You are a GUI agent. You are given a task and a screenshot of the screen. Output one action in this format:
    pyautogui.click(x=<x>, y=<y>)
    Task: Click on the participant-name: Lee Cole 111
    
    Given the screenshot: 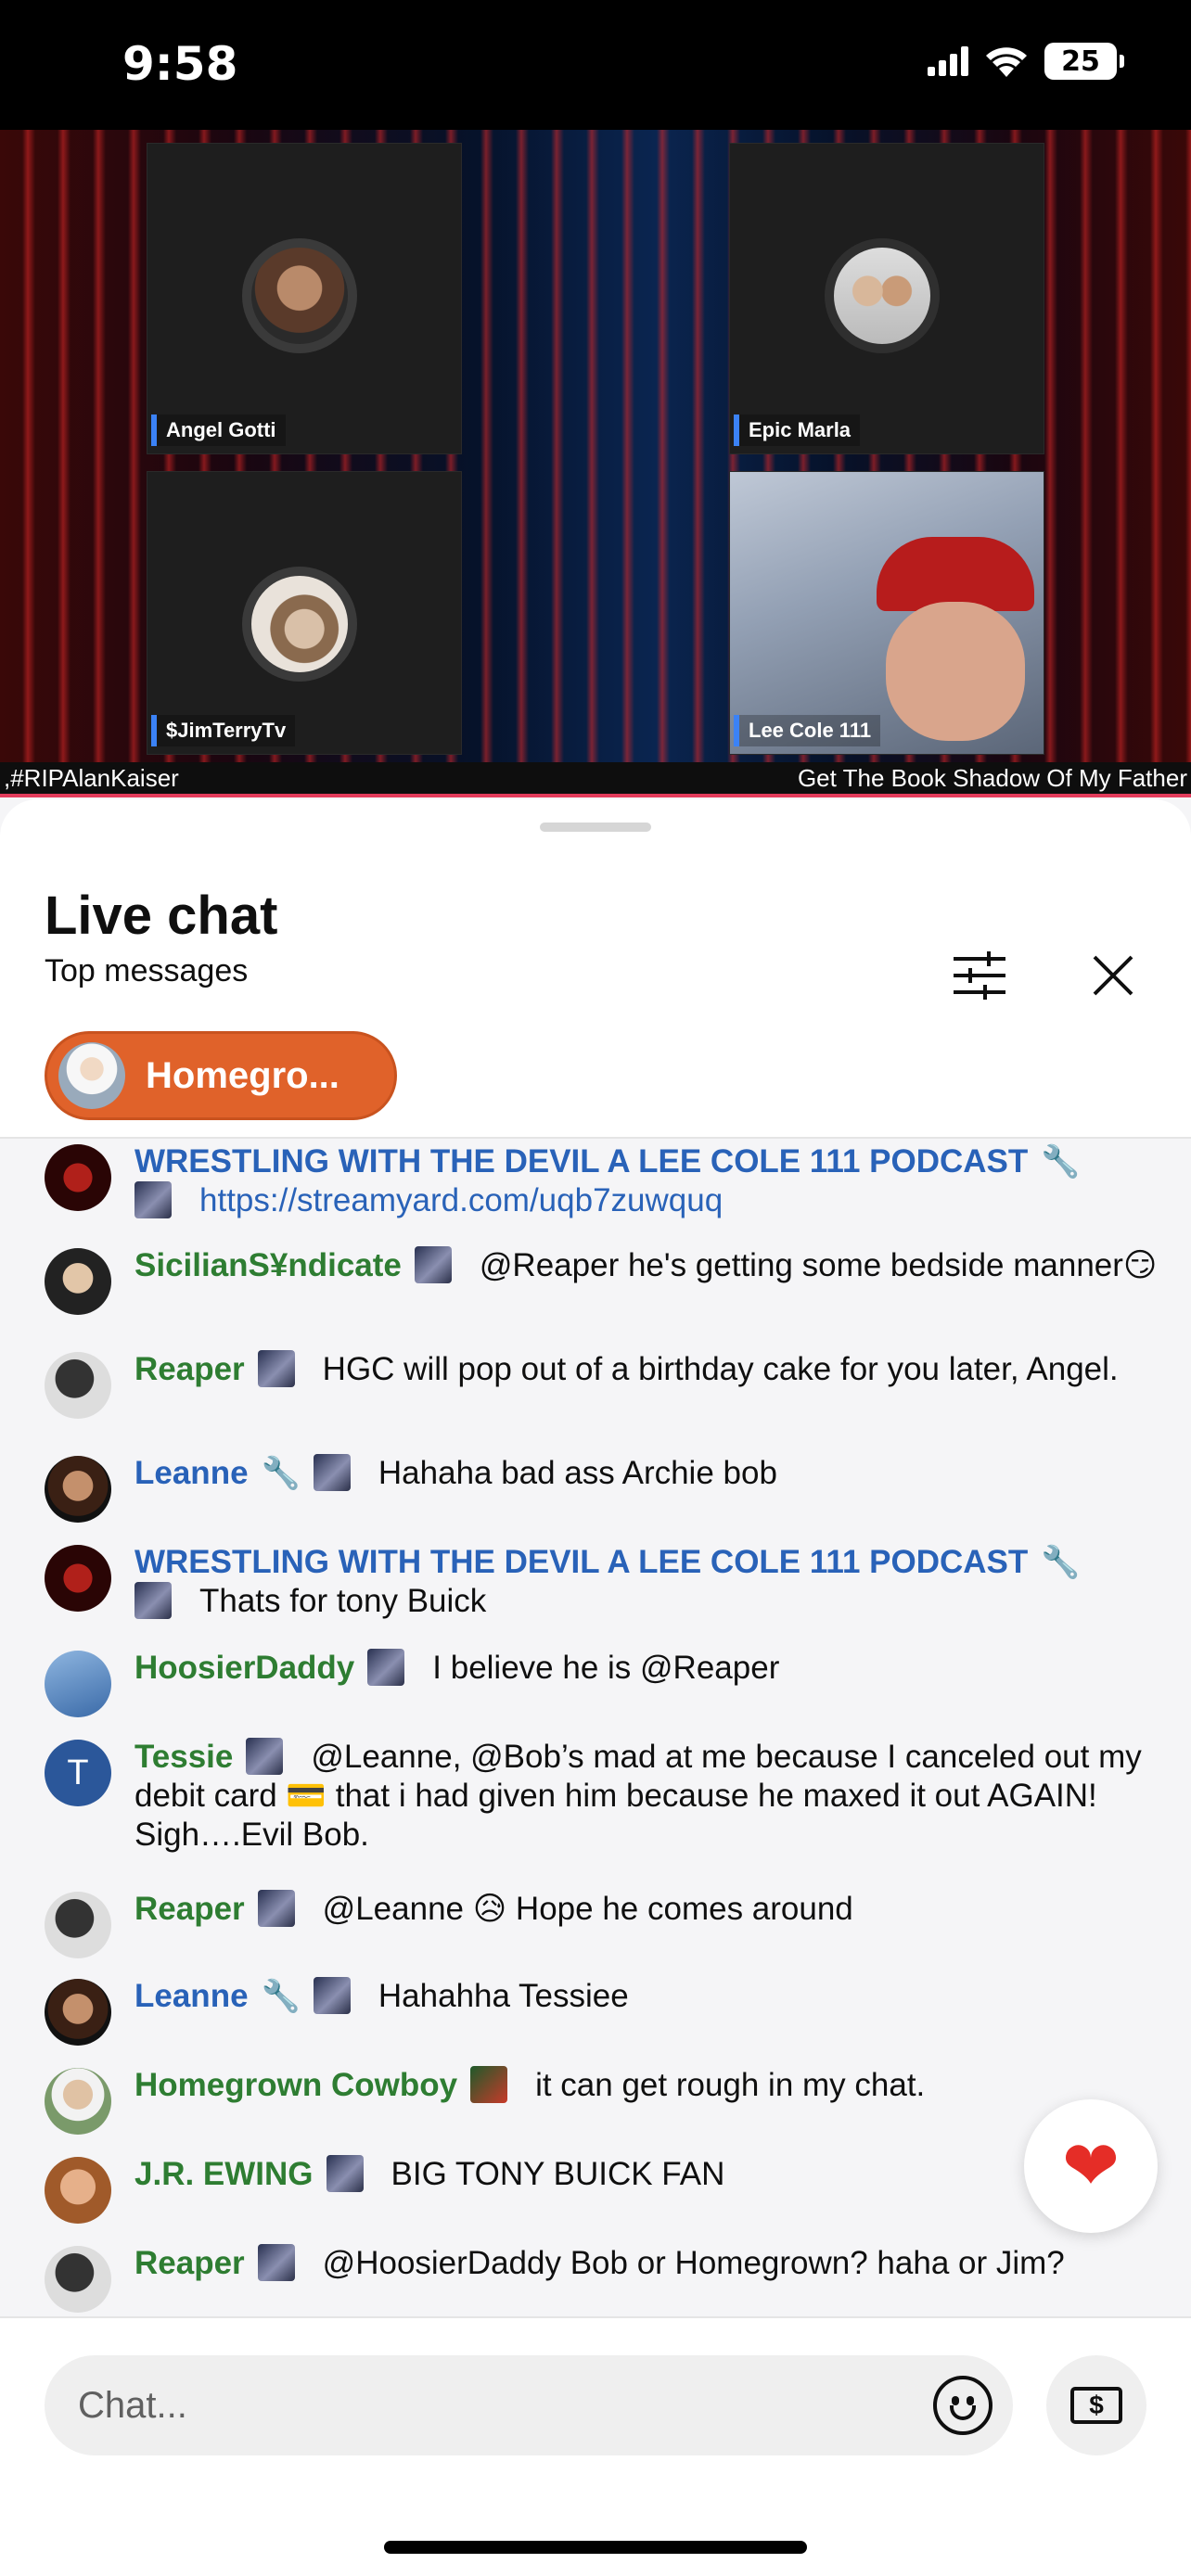 What is the action you would take?
    pyautogui.click(x=807, y=730)
    